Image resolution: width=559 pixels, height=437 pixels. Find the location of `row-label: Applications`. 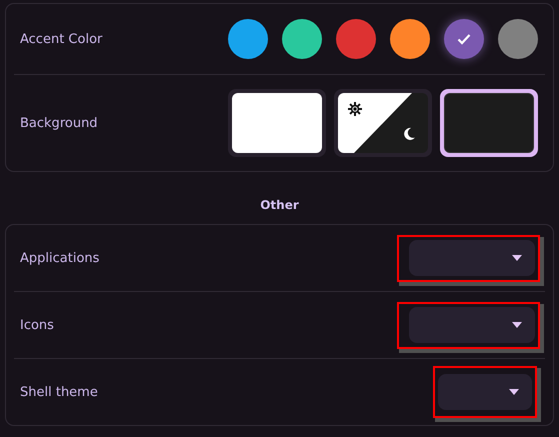

row-label: Applications is located at coordinates (60, 258).